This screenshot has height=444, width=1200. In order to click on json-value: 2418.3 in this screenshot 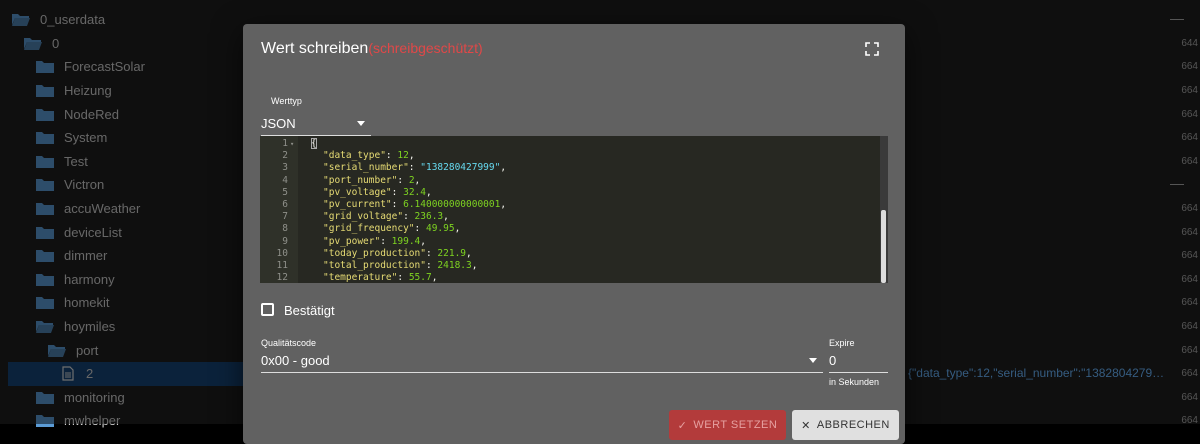, I will do `click(454, 265)`.